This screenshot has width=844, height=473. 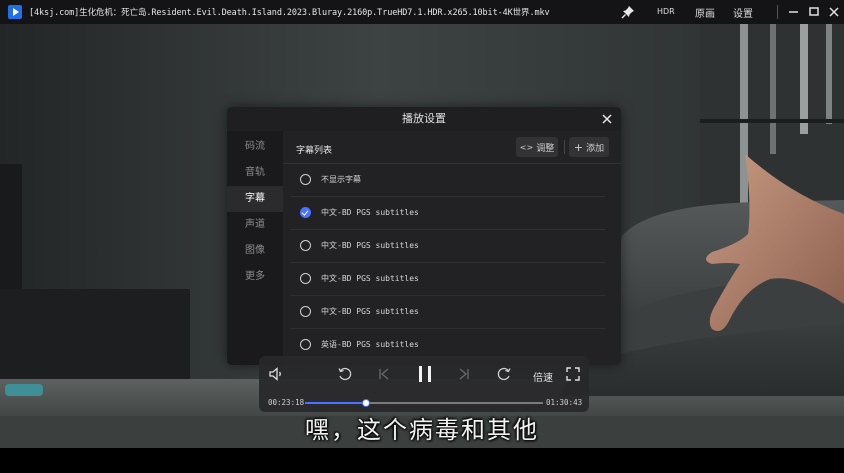 I want to click on header-divider, so click(x=564, y=147).